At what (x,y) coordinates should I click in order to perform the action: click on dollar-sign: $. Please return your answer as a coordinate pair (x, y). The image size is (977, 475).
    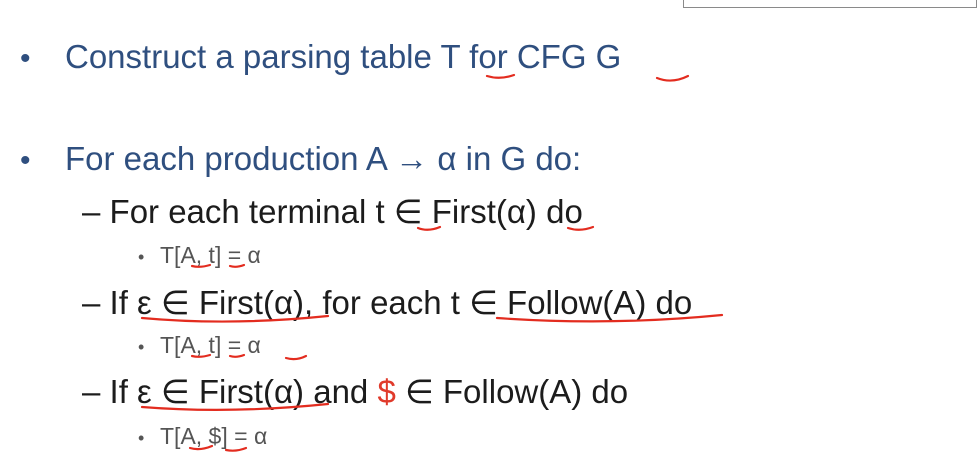
    Looking at the image, I should click on (386, 391).